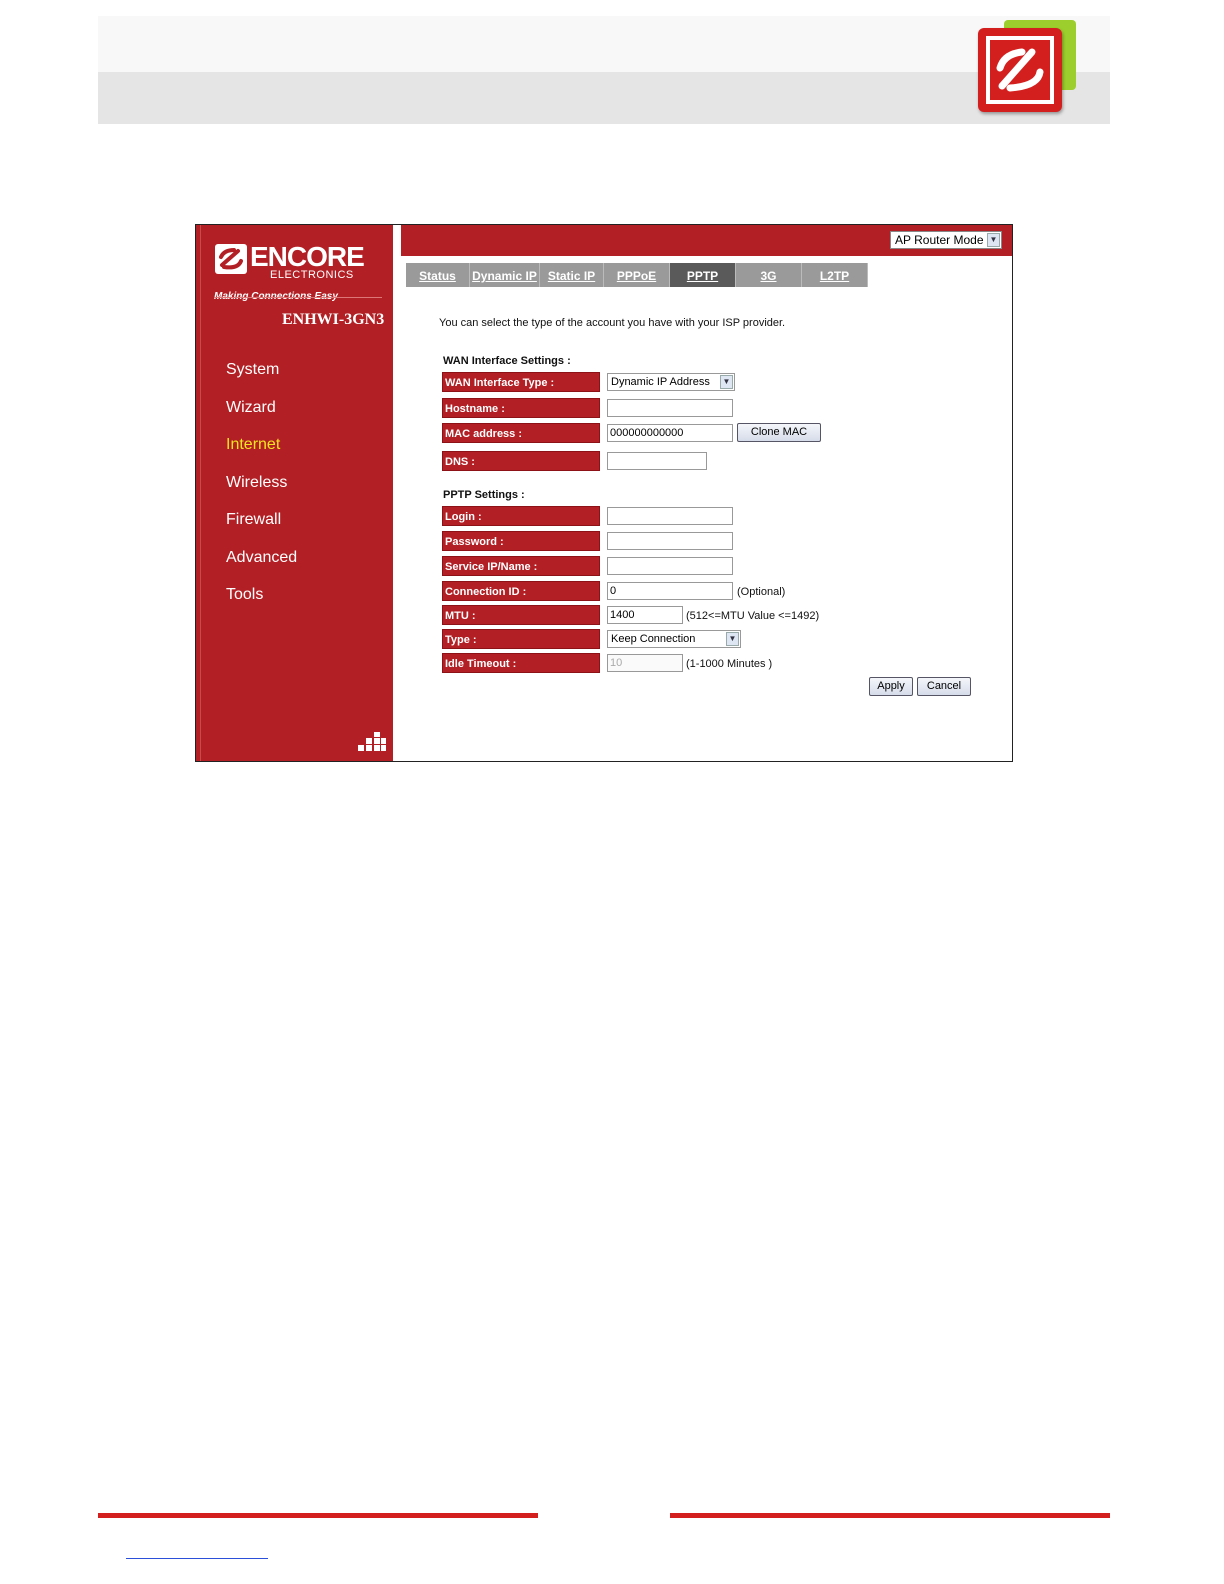 Image resolution: width=1224 pixels, height=1584 pixels. What do you see at coordinates (769, 275) in the screenshot?
I see `tab-3g: 3G` at bounding box center [769, 275].